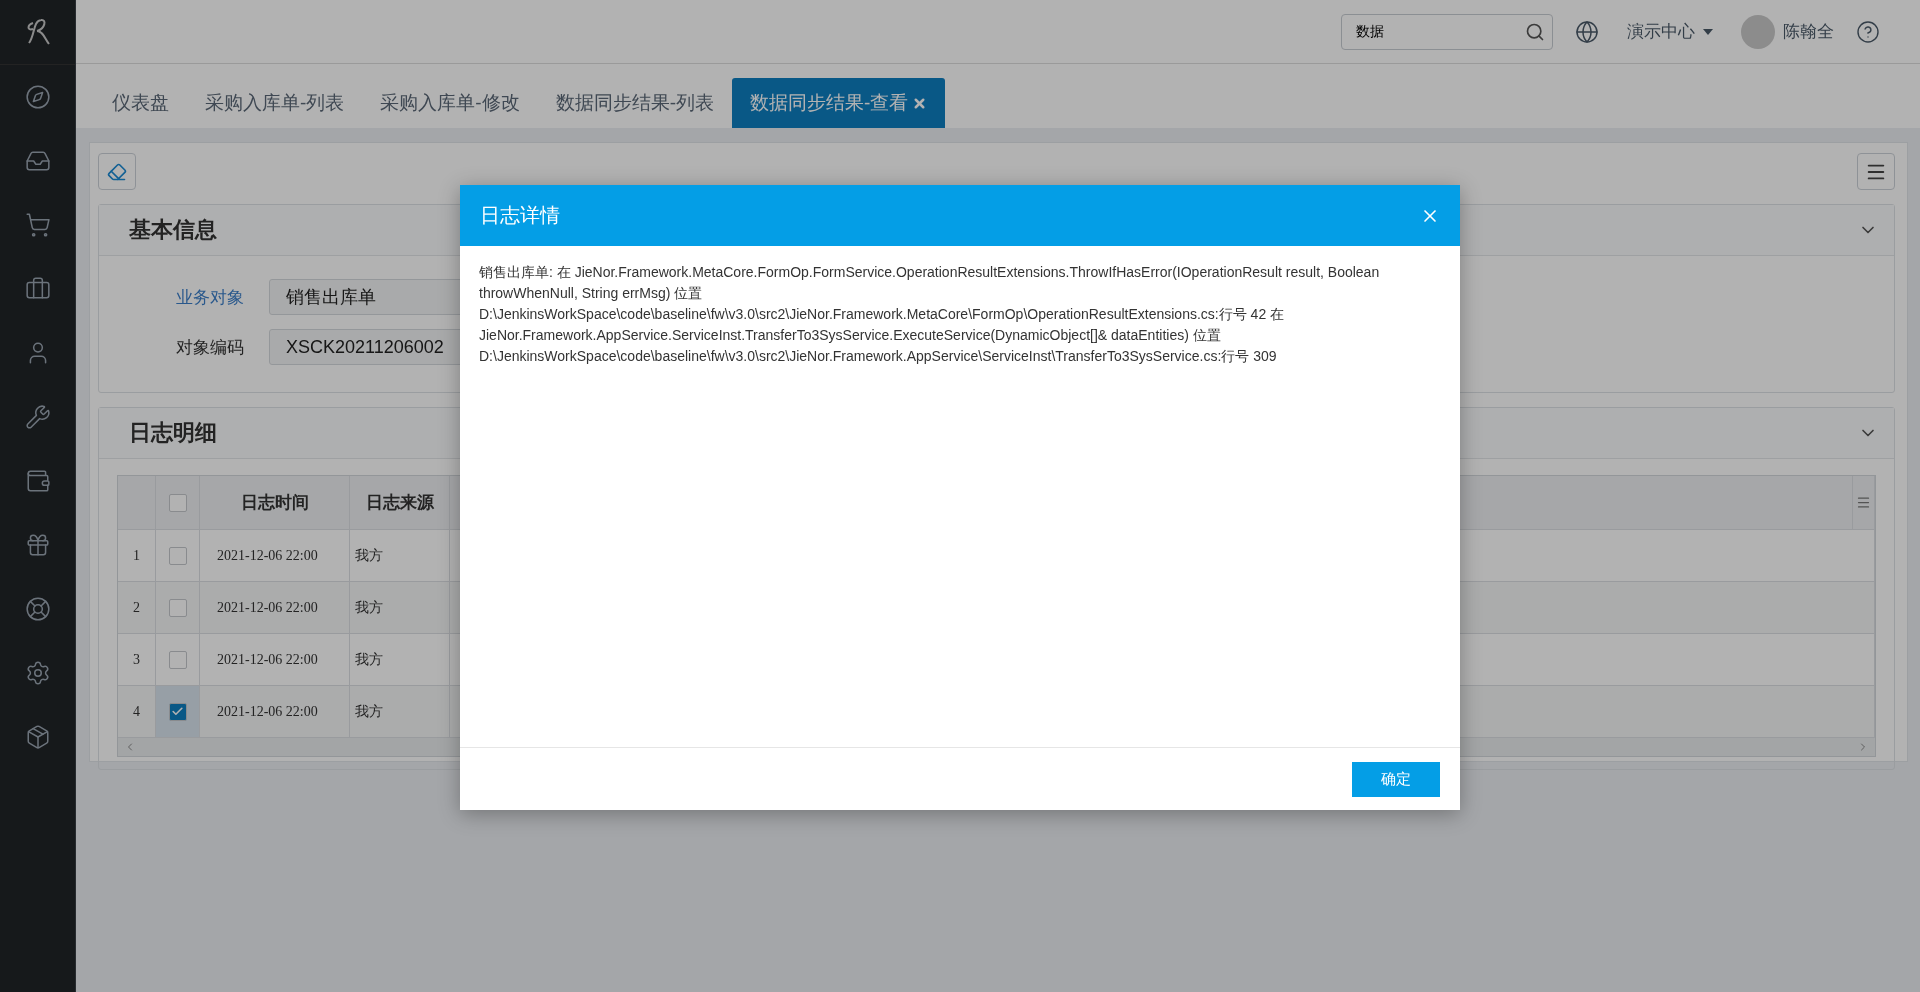 The width and height of the screenshot is (1920, 992). Describe the element at coordinates (137, 607) in the screenshot. I see `row-number: 2` at that location.